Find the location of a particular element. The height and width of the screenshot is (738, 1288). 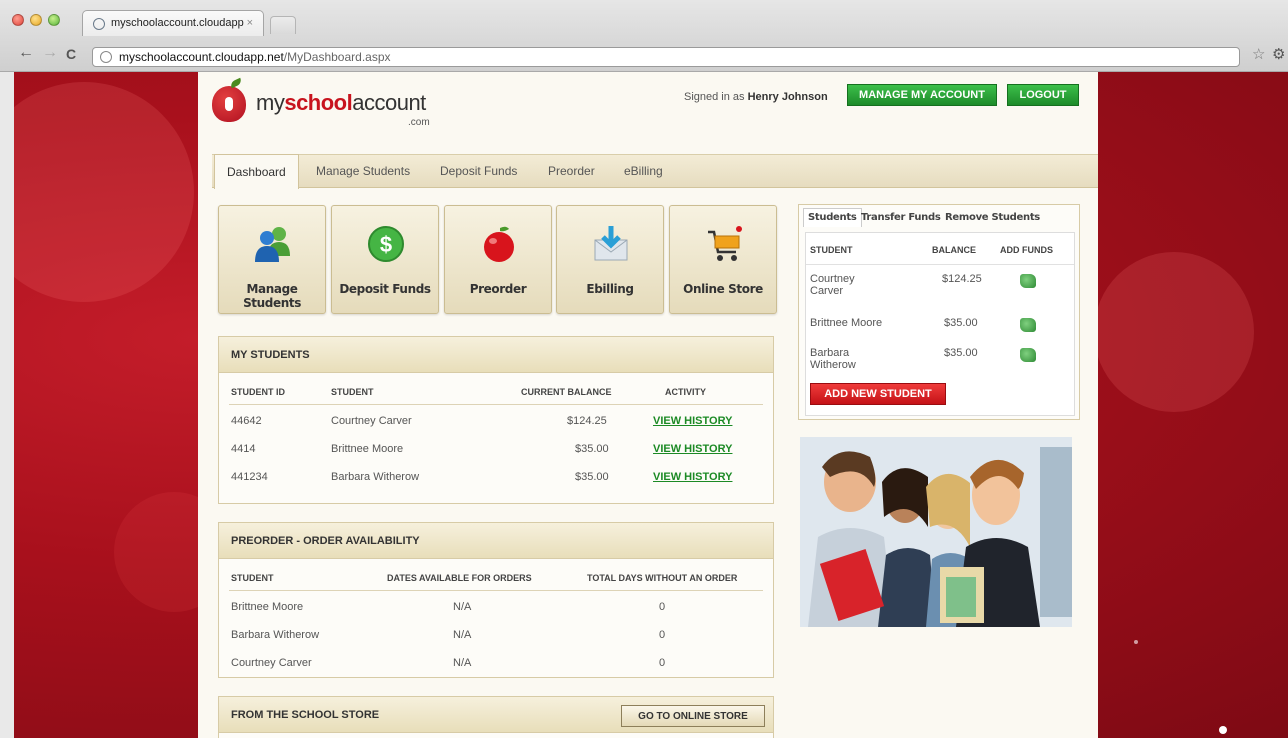

zoom-window-button is located at coordinates (54, 20).